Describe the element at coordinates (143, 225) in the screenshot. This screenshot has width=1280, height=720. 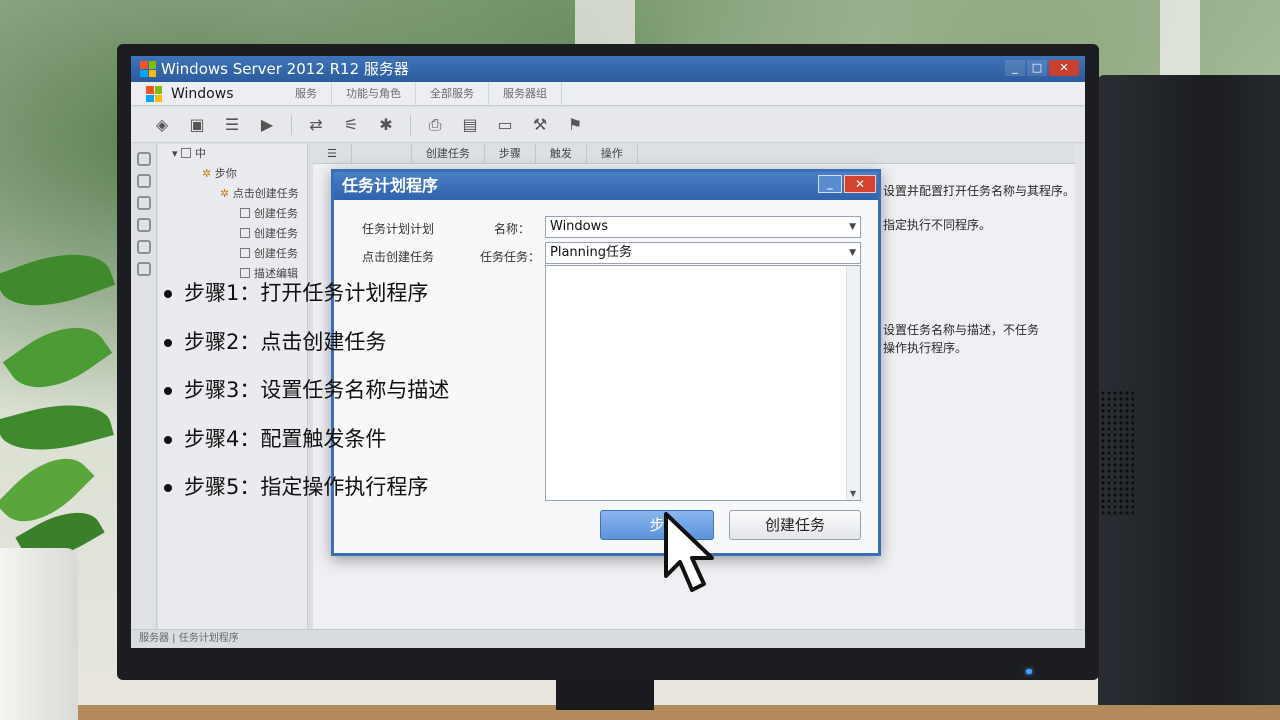
I see `storage-icon` at that location.